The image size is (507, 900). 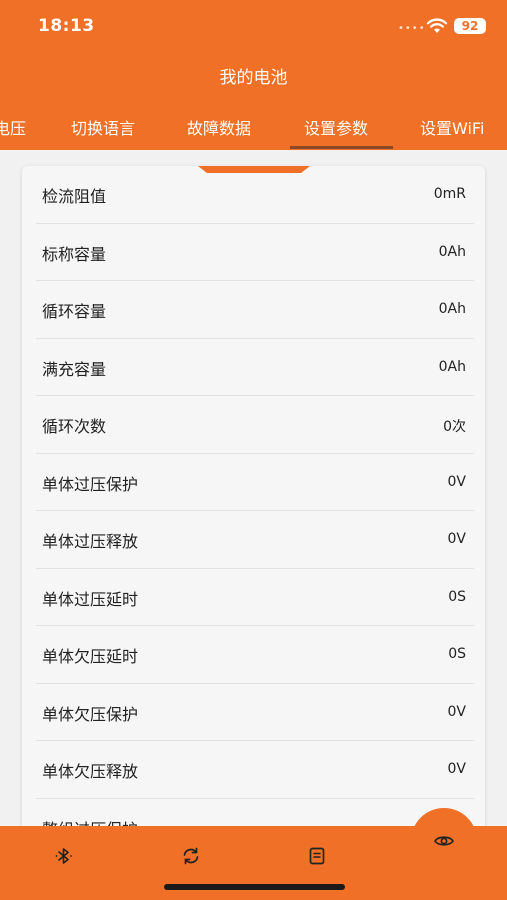 What do you see at coordinates (255, 712) in the screenshot?
I see `param-row: 单体欠压保护 0V` at bounding box center [255, 712].